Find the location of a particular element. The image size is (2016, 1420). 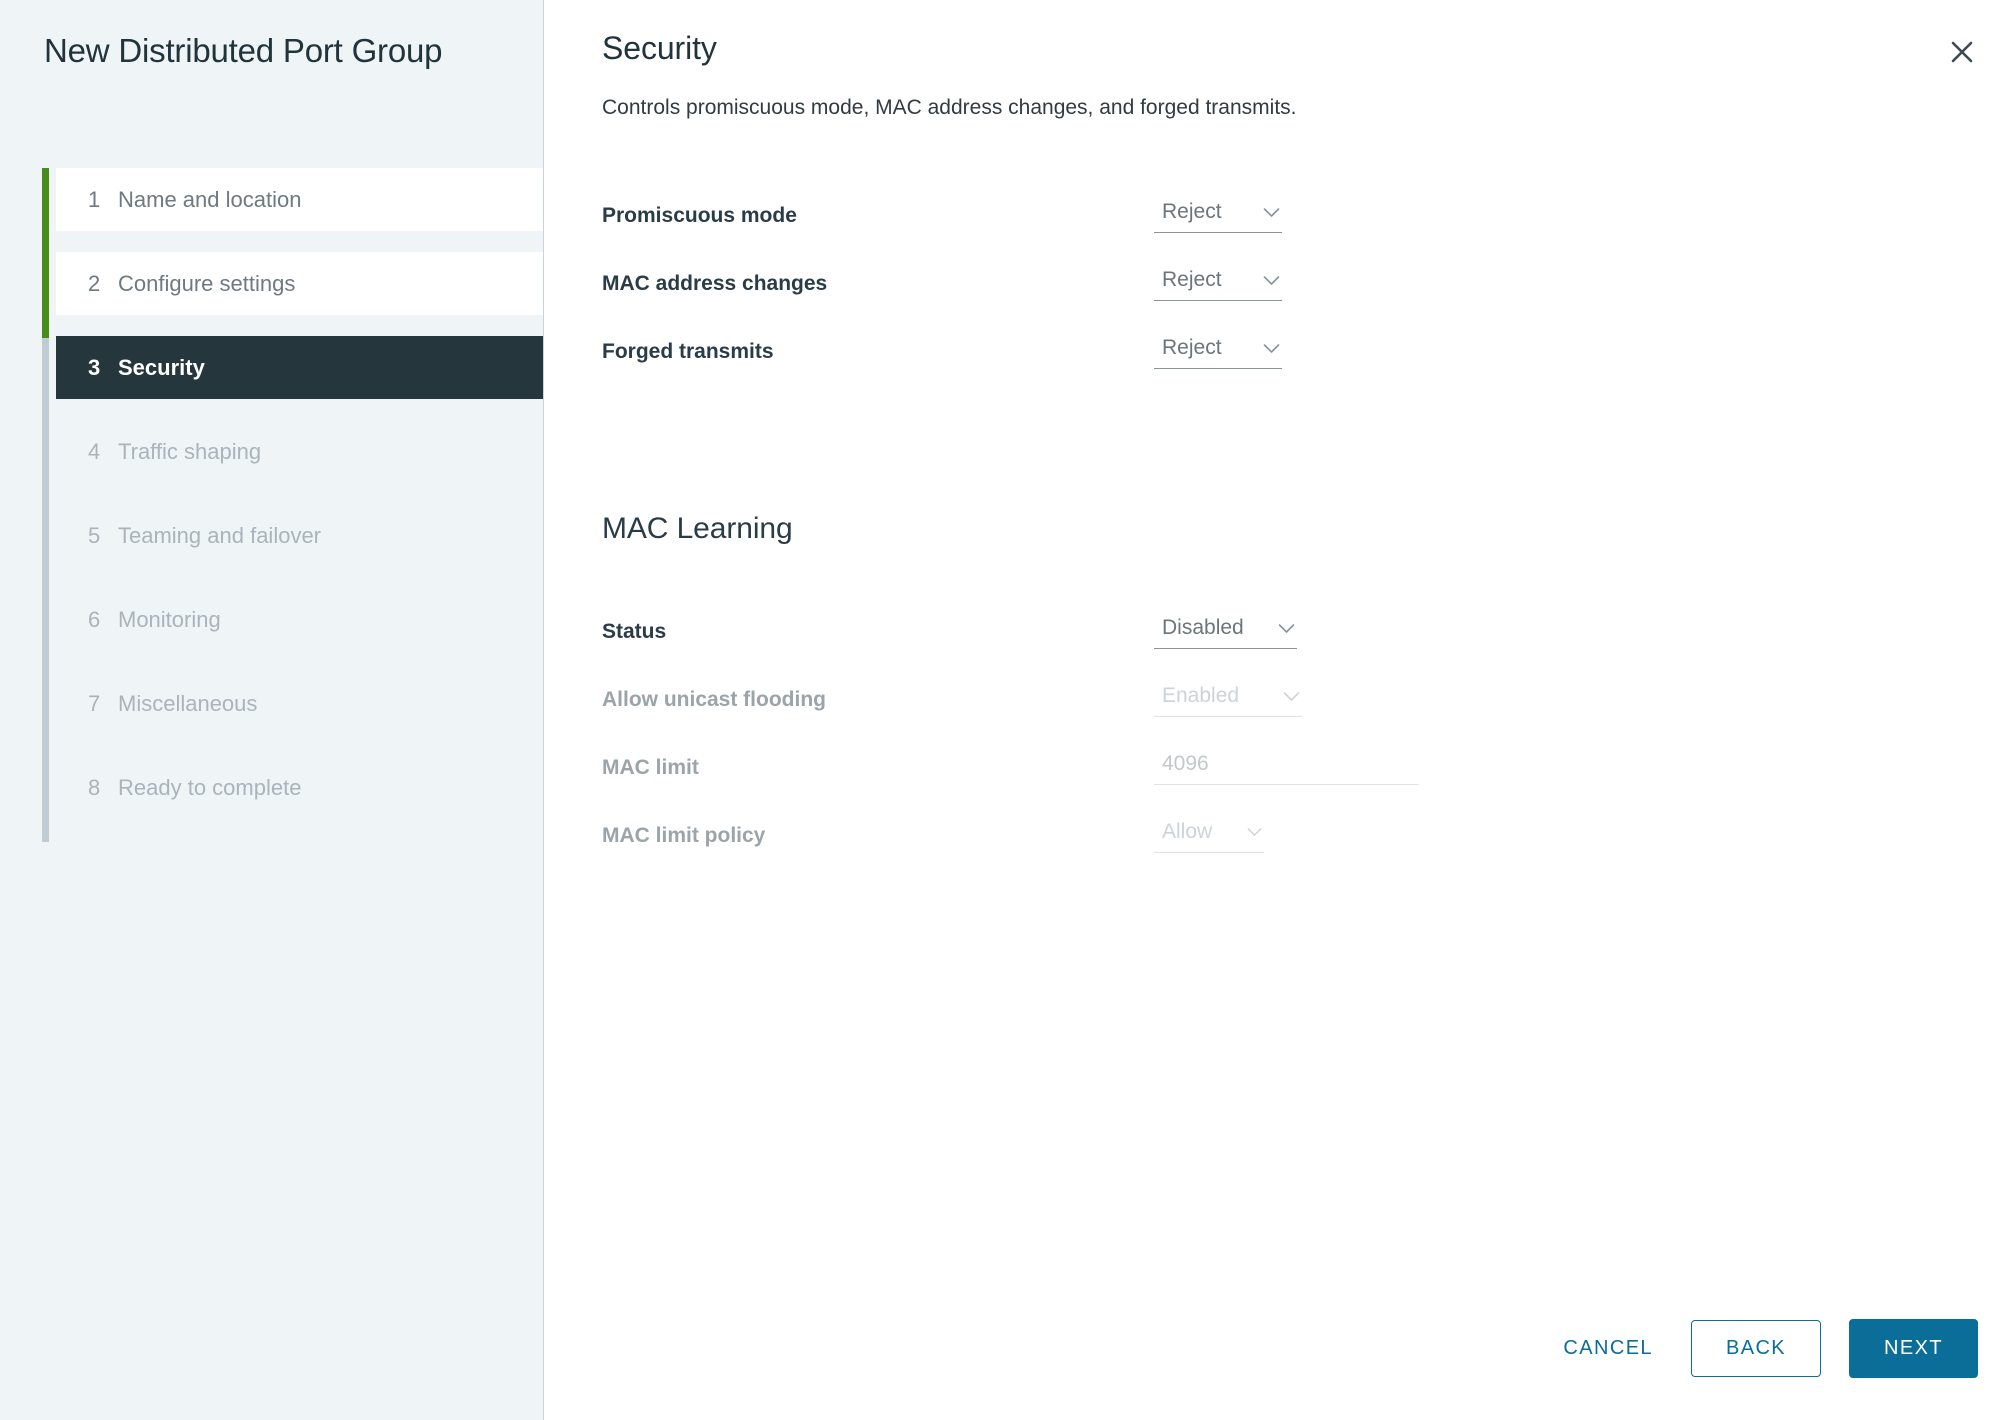

promiscuous-mode-value: Reject is located at coordinates (1192, 211).